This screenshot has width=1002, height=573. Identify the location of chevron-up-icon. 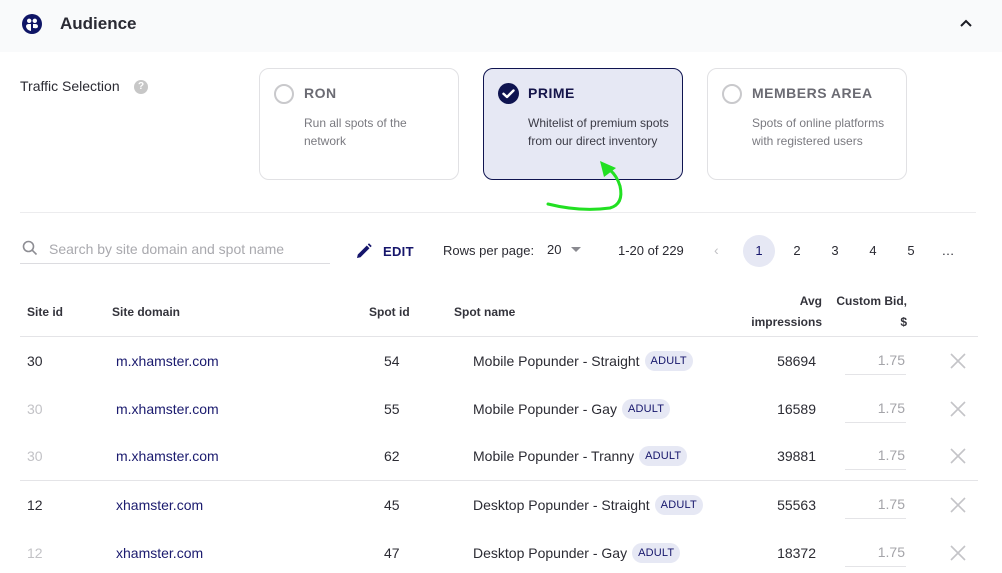
(966, 23).